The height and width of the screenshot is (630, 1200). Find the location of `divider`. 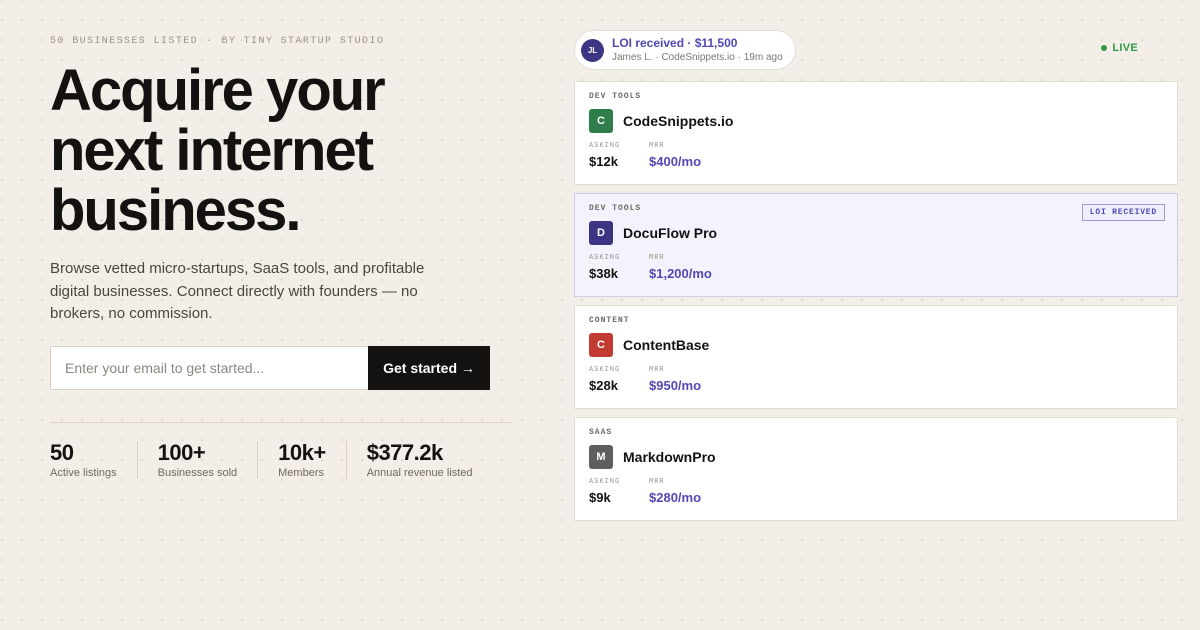

divider is located at coordinates (281, 422).